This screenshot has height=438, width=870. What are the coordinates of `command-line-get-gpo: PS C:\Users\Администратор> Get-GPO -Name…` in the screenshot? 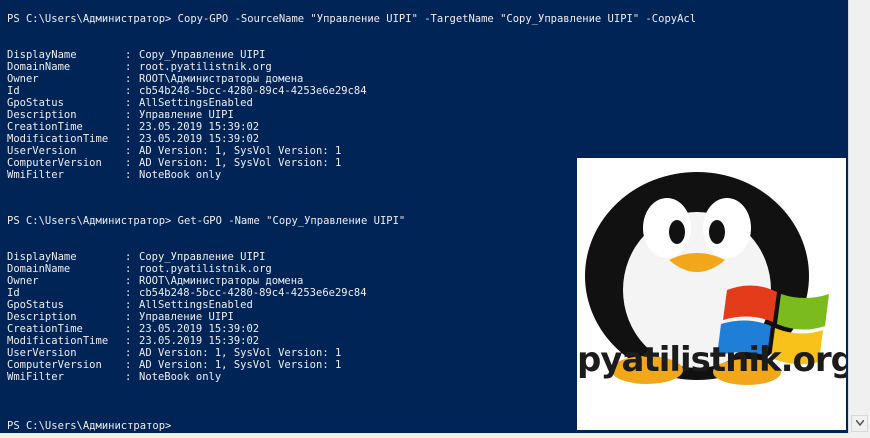 It's located at (206, 221).